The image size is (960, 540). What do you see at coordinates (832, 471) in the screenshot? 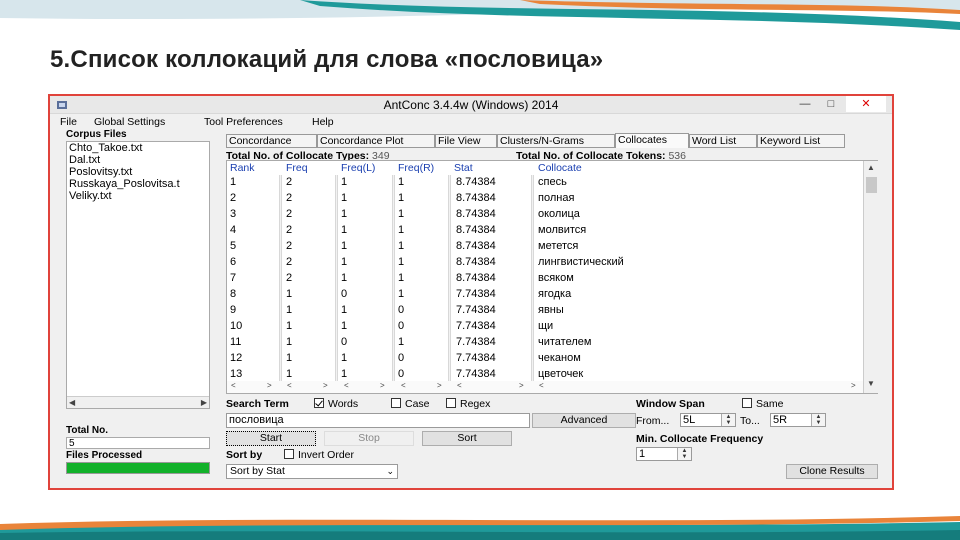
I see `clone-results-button: Clone Results` at bounding box center [832, 471].